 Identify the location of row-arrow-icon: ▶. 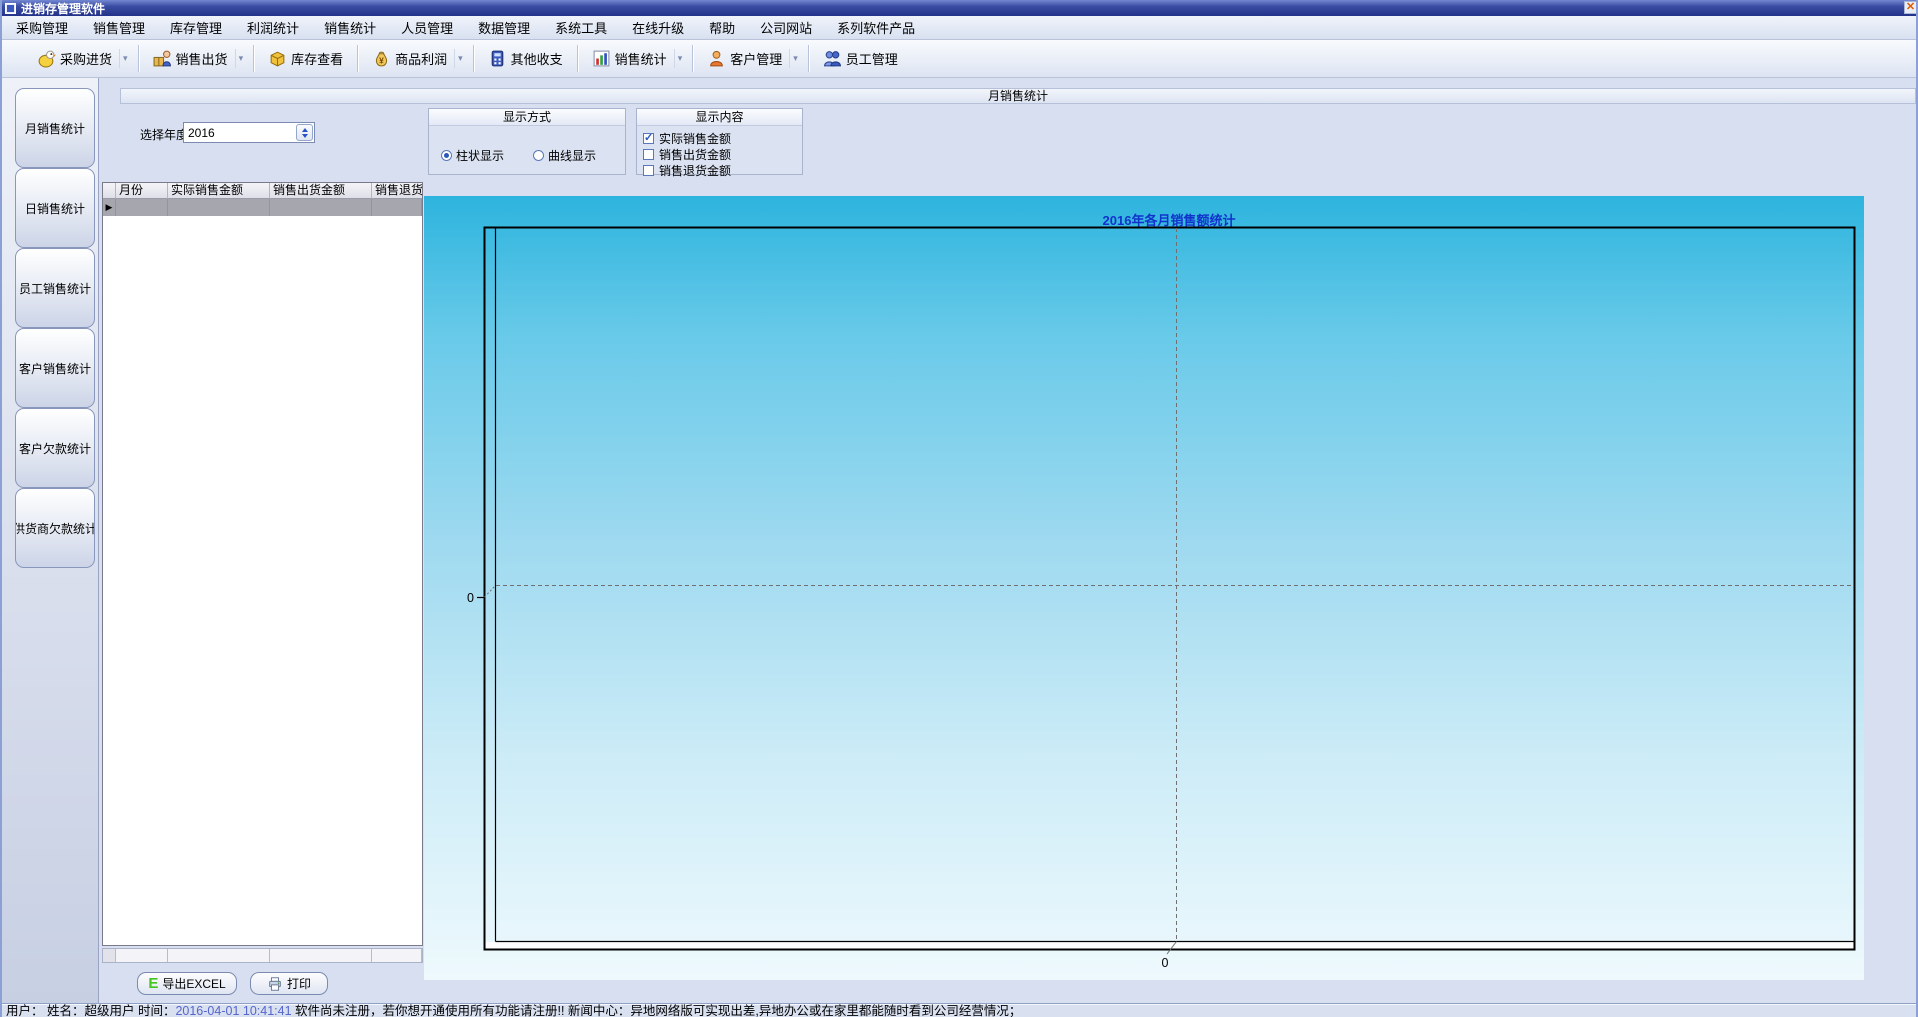
(109, 207).